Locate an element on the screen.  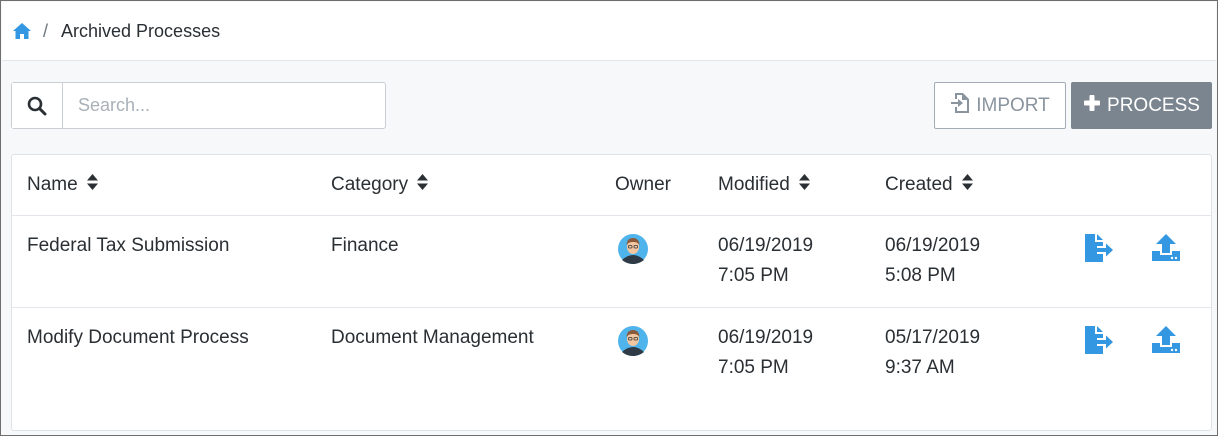
process-name: Federal Tax Submission is located at coordinates (128, 245).